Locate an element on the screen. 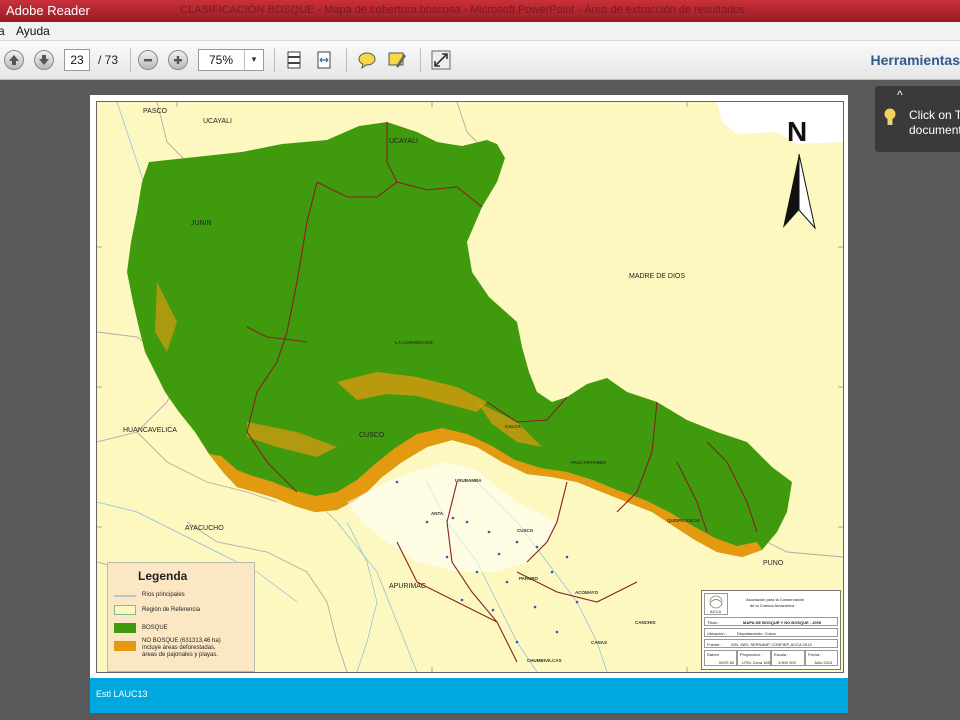 The width and height of the screenshot is (960, 720). toolbar: 23 / 73 75% ▼ Herramientas is located at coordinates (480, 60).